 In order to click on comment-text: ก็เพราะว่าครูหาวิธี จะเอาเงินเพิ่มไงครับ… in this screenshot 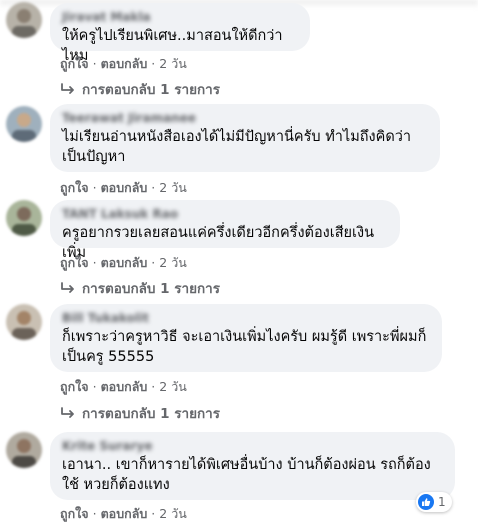, I will do `click(244, 347)`.